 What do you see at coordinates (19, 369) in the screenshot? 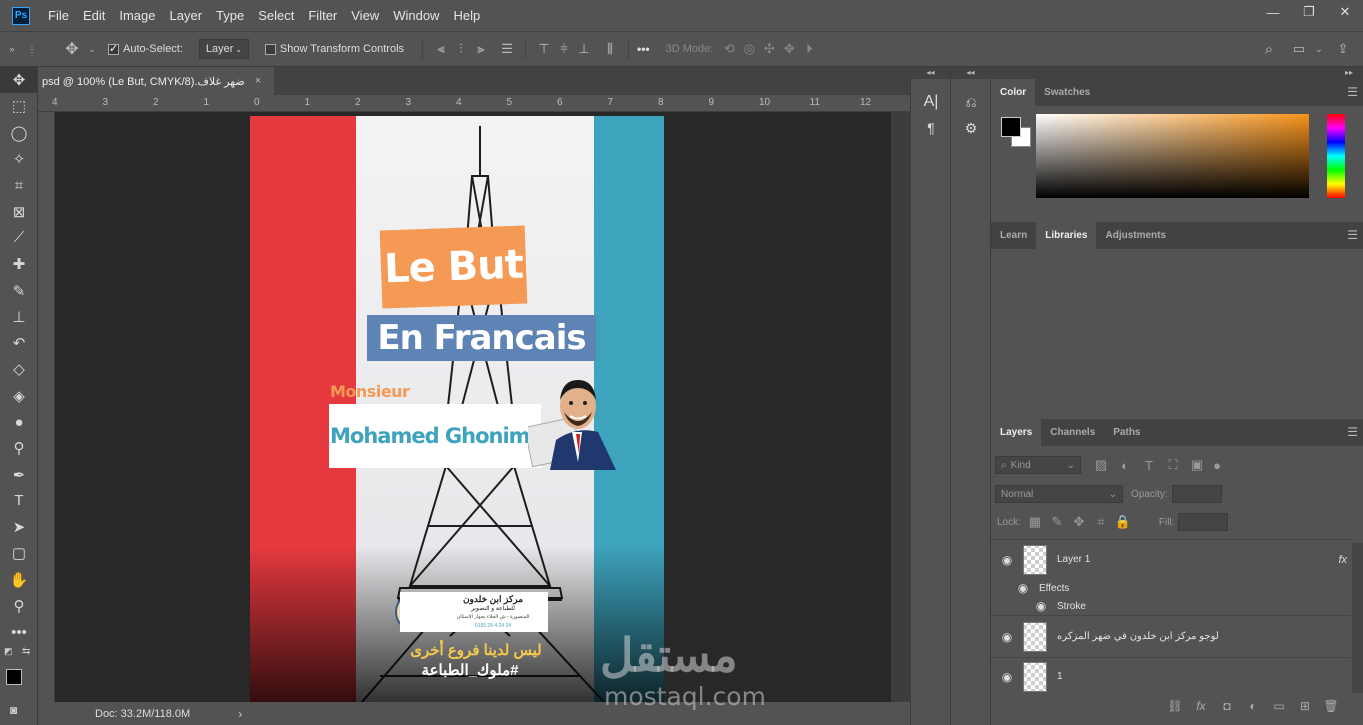
I see `eraser-tool-icon: ◇` at bounding box center [19, 369].